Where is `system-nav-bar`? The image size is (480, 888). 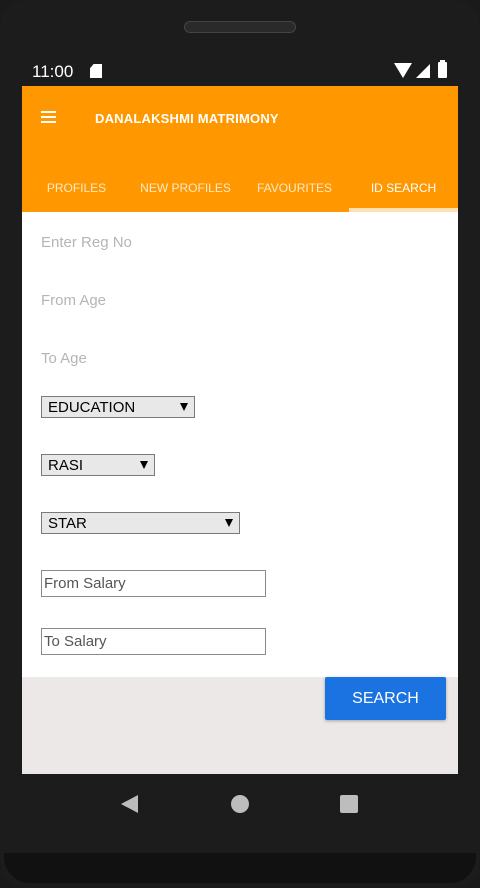 system-nav-bar is located at coordinates (240, 804).